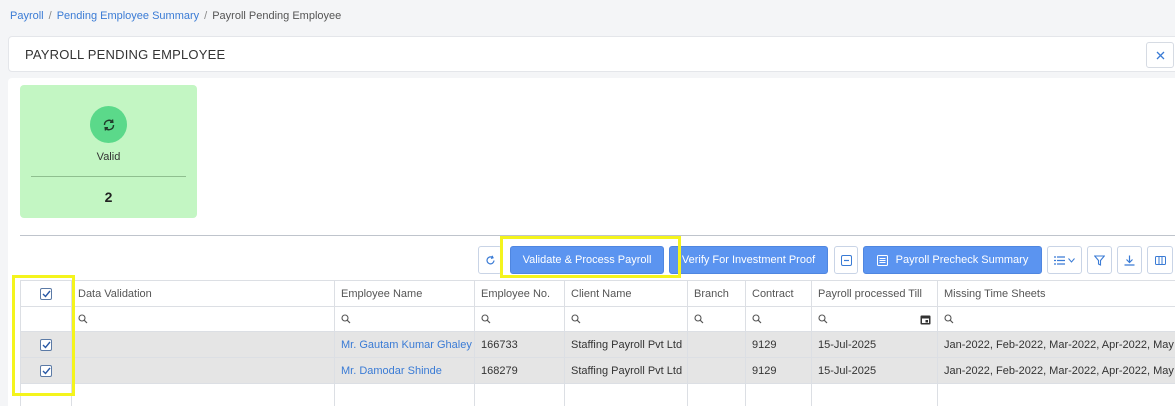  Describe the element at coordinates (962, 260) in the screenshot. I see `precheck-label: Payroll Precheck Summary` at that location.